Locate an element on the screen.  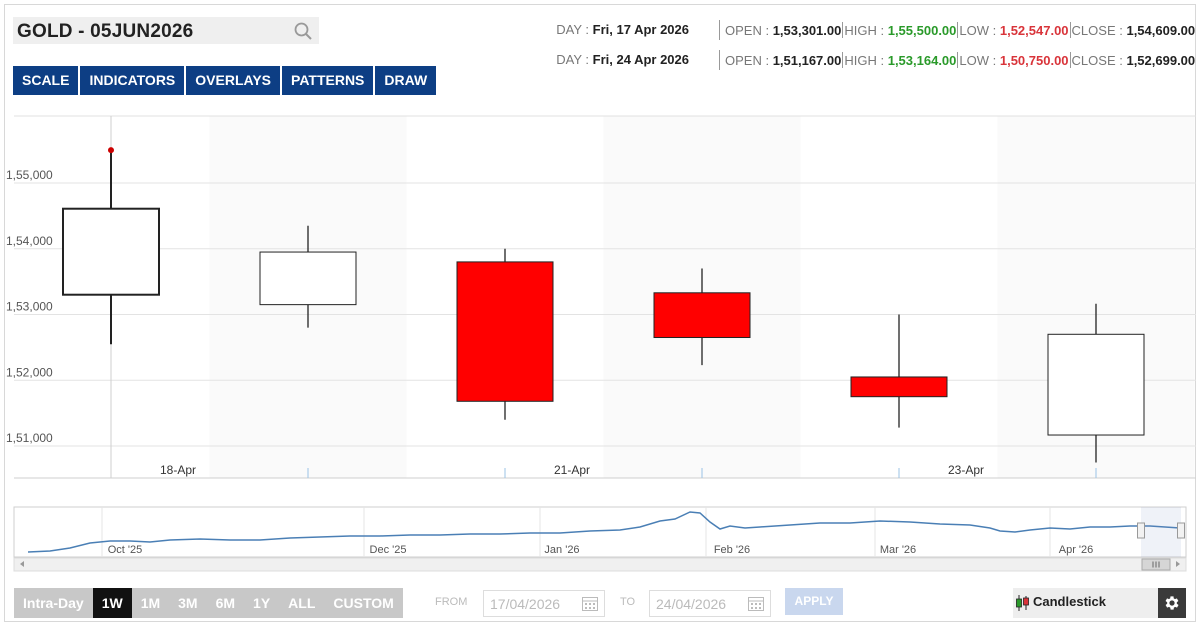
range-intraday: Intra-Day is located at coordinates (53, 603).